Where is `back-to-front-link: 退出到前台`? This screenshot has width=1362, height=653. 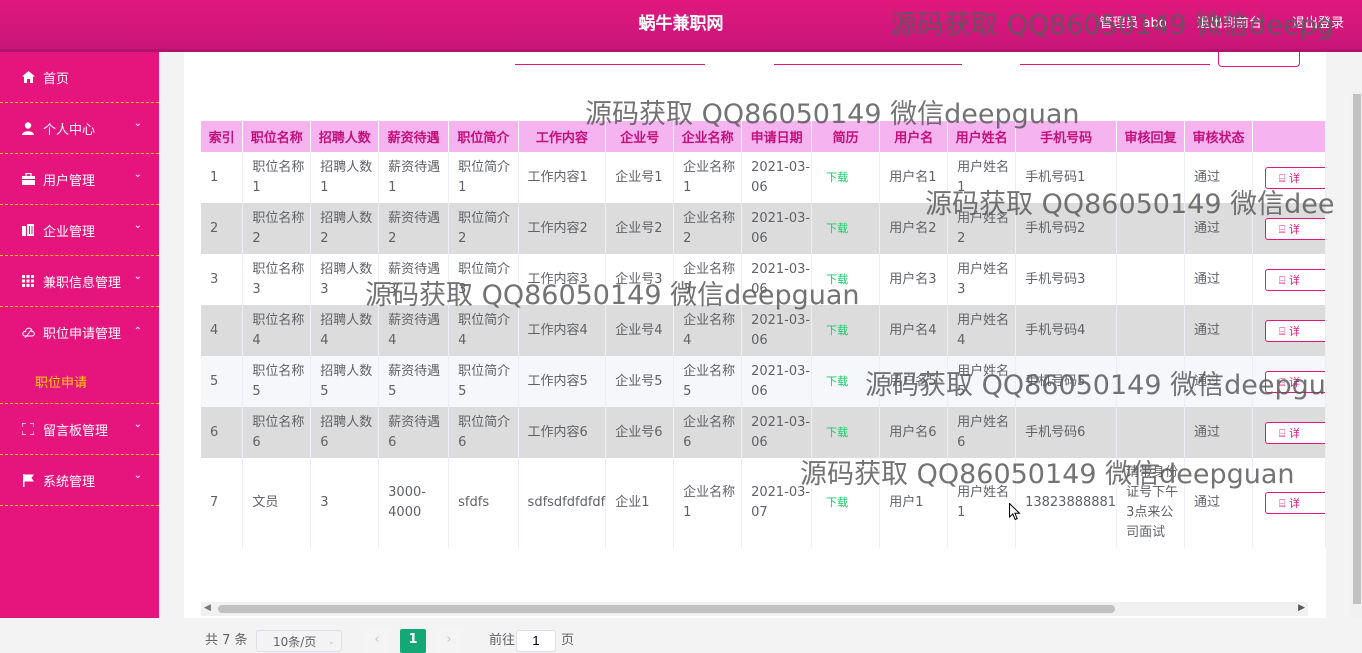 back-to-front-link: 退出到前台 is located at coordinates (1229, 23).